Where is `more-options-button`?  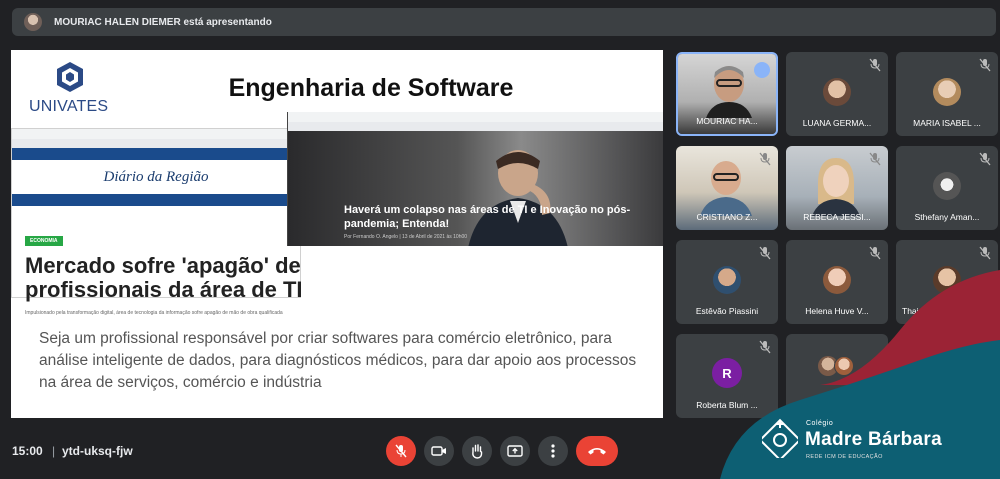
more-options-button is located at coordinates (553, 451).